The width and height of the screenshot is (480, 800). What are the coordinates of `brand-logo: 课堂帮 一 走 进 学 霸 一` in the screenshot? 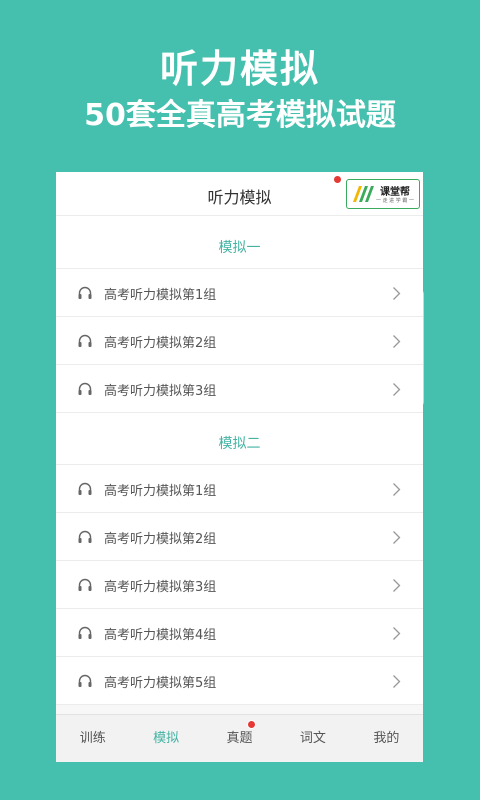 It's located at (383, 194).